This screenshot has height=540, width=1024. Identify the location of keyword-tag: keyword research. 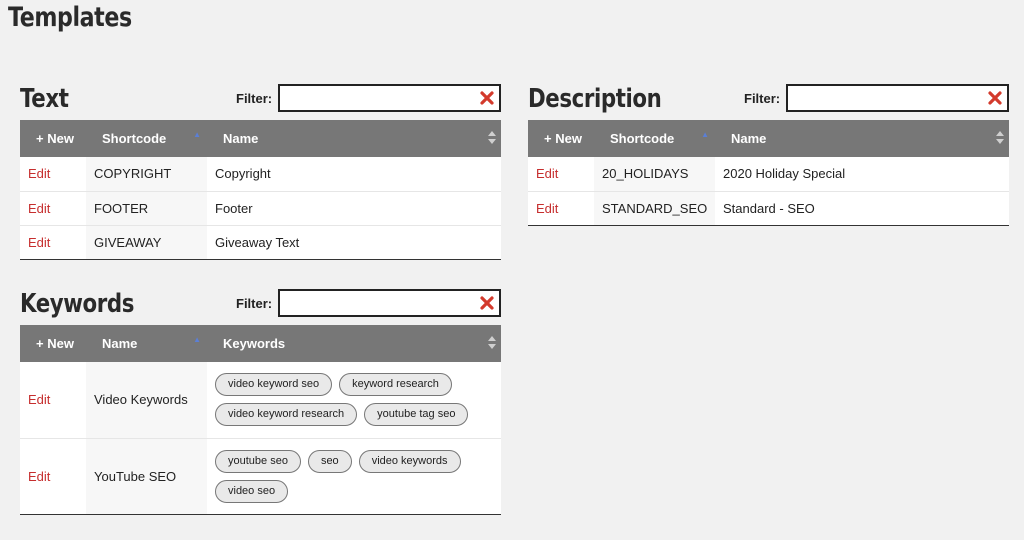
(395, 385).